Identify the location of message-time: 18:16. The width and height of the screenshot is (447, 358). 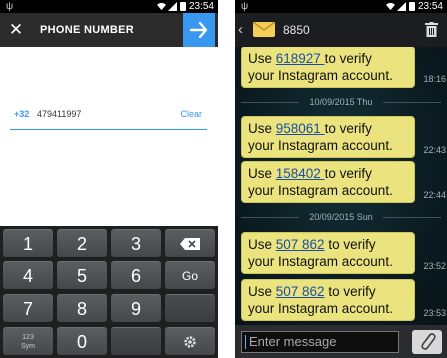
(434, 79).